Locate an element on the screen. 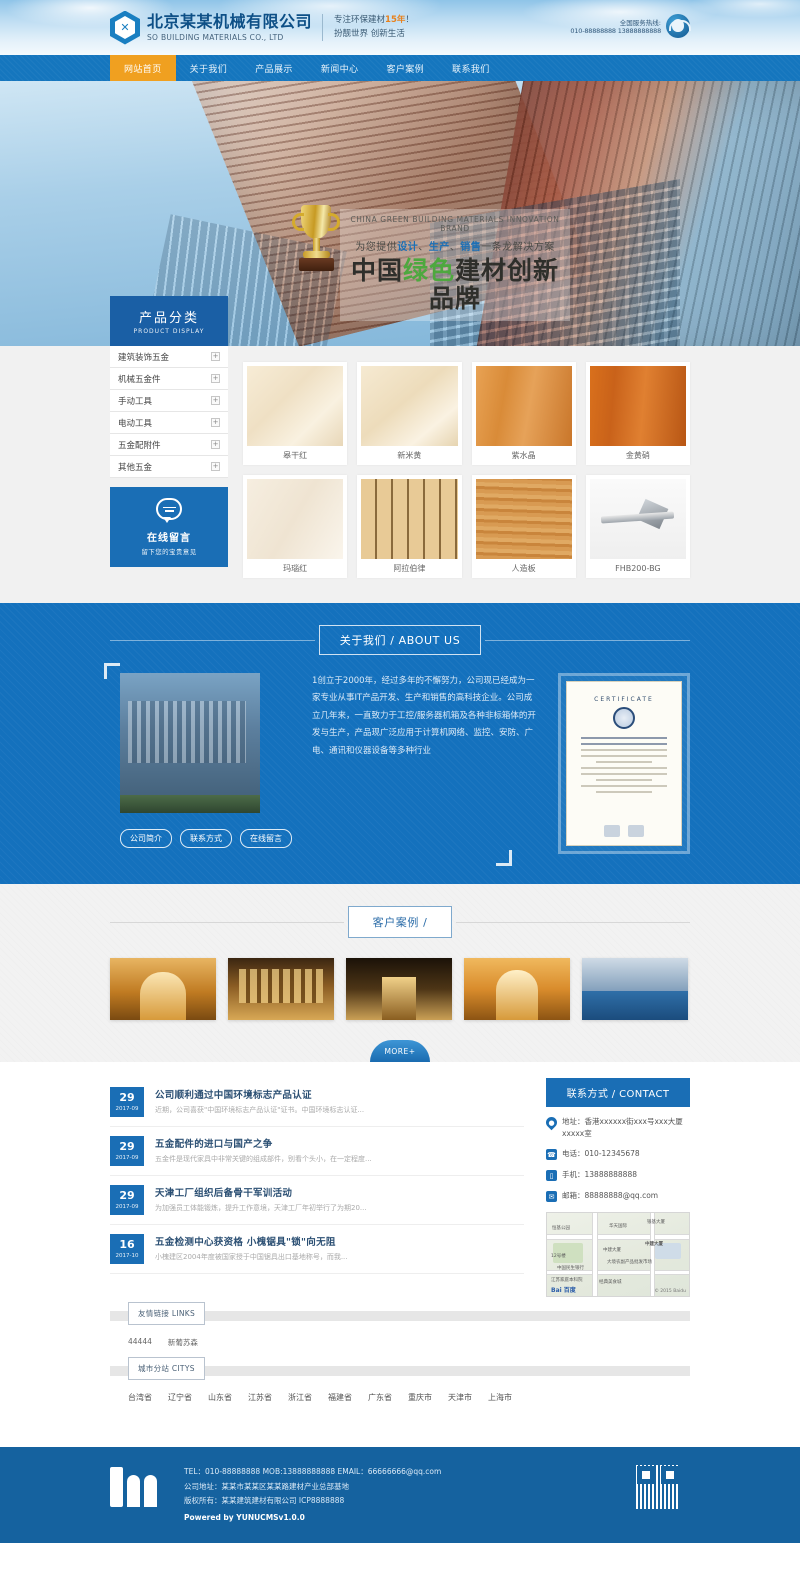 This screenshot has height=1570, width=800. friend-link-1: 新葡苏森 is located at coordinates (183, 1342).